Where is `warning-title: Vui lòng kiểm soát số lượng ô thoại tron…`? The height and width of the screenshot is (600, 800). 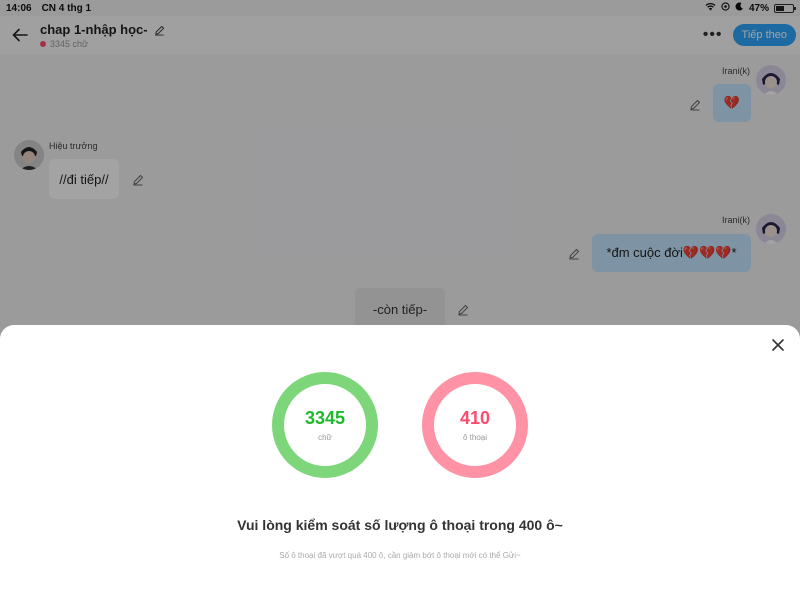
warning-title: Vui lòng kiểm soát số lượng ô thoại tron… is located at coordinates (400, 525).